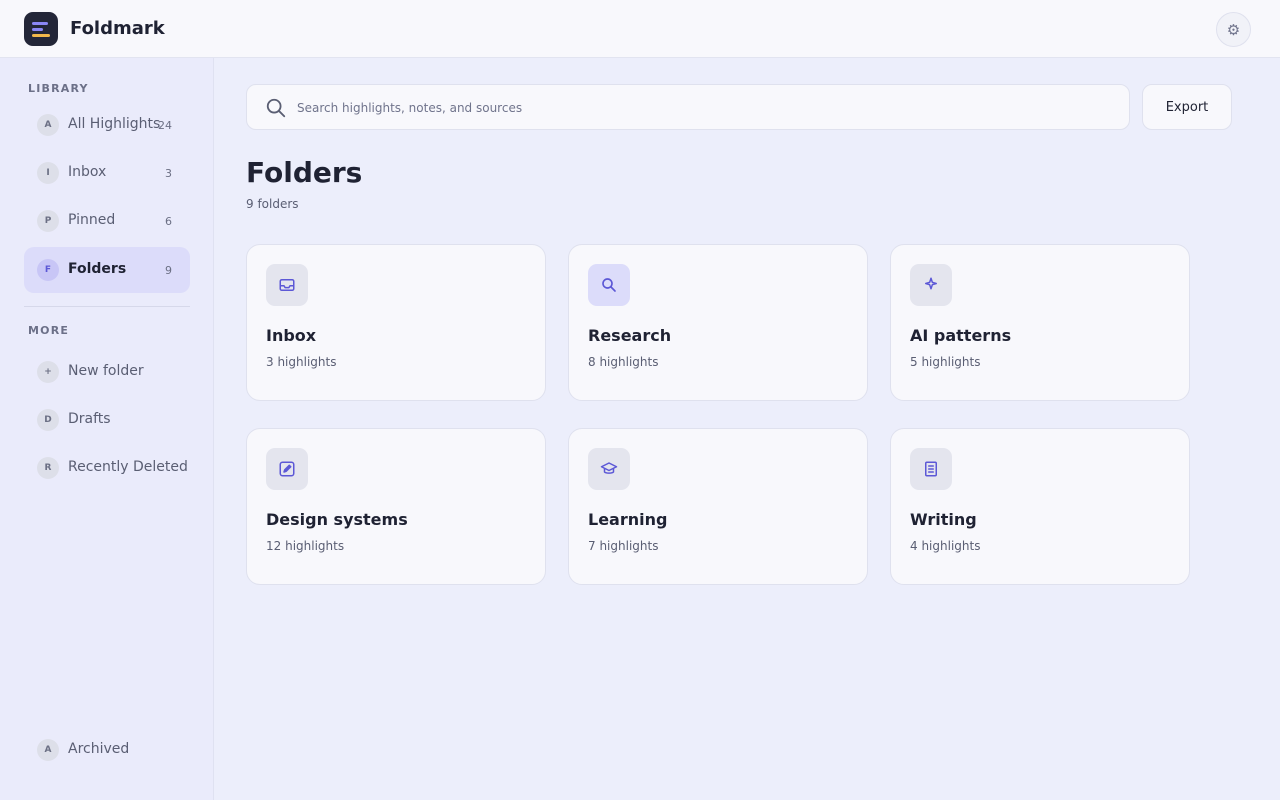  What do you see at coordinates (640, 29) in the screenshot?
I see `top-bar: Foldmark ⚙` at bounding box center [640, 29].